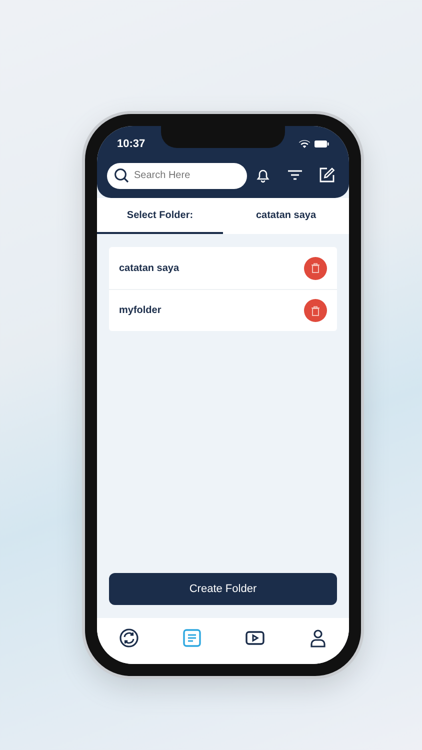 The height and width of the screenshot is (750, 422). Describe the element at coordinates (286, 216) in the screenshot. I see `tab: catatan saya` at that location.